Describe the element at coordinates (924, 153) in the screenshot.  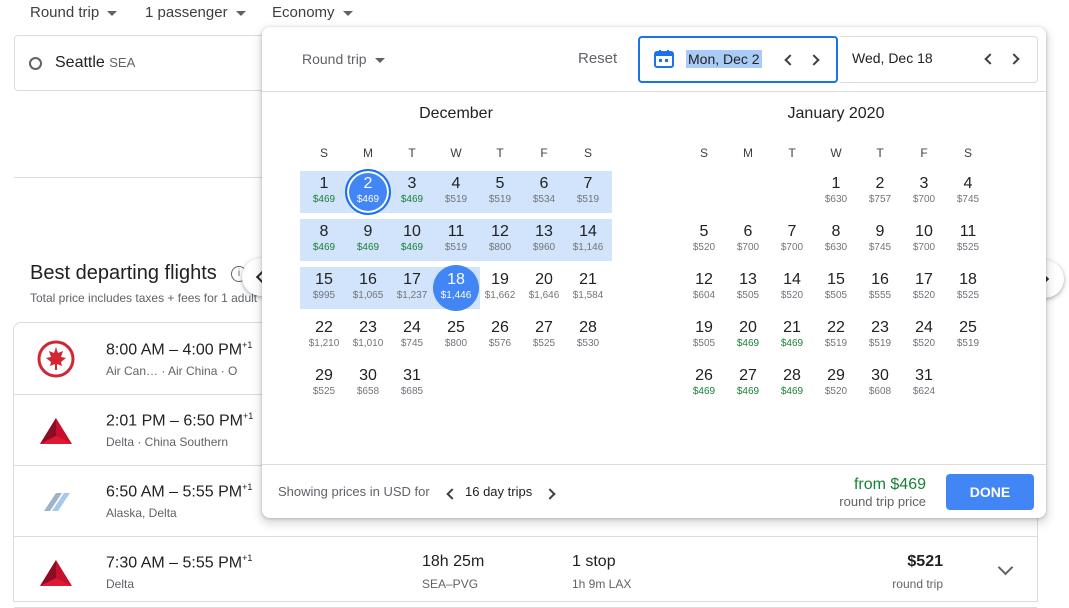
I see `weekday-header: F` at that location.